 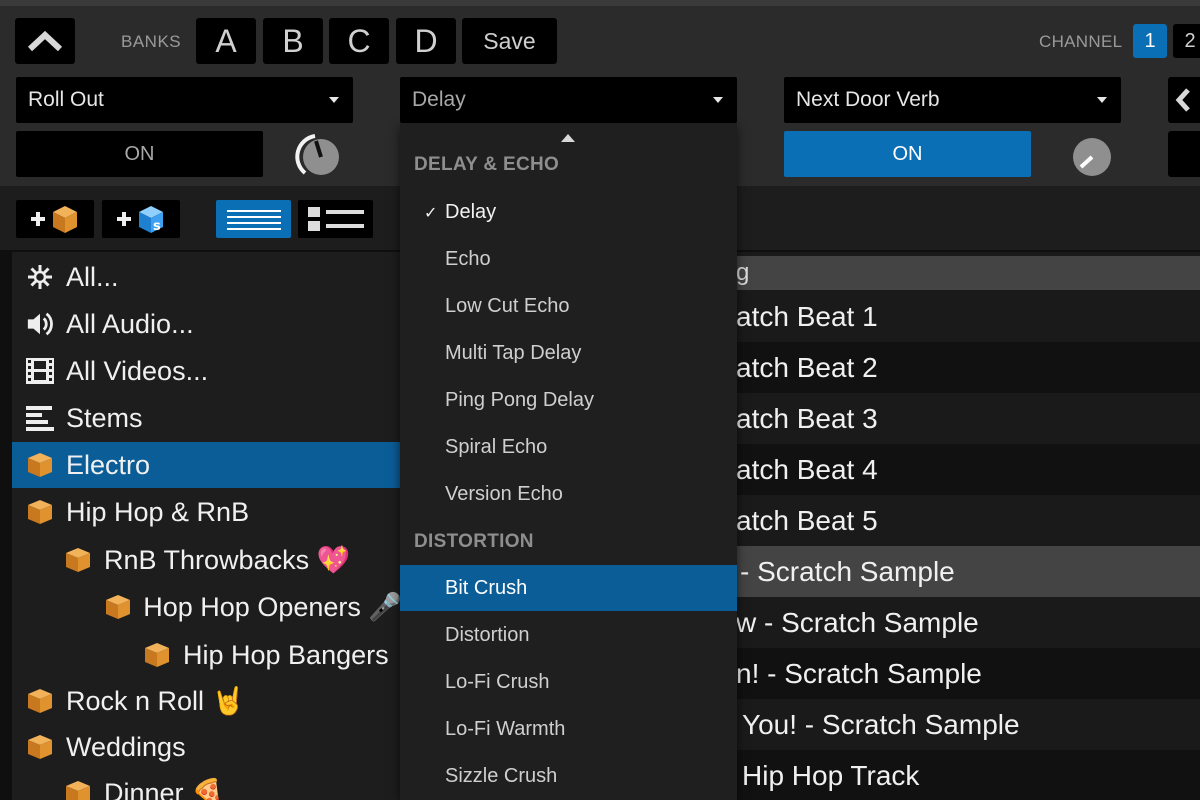 What do you see at coordinates (568, 306) in the screenshot?
I see `menu-item-low-cut-echo: Low Cut Echo` at bounding box center [568, 306].